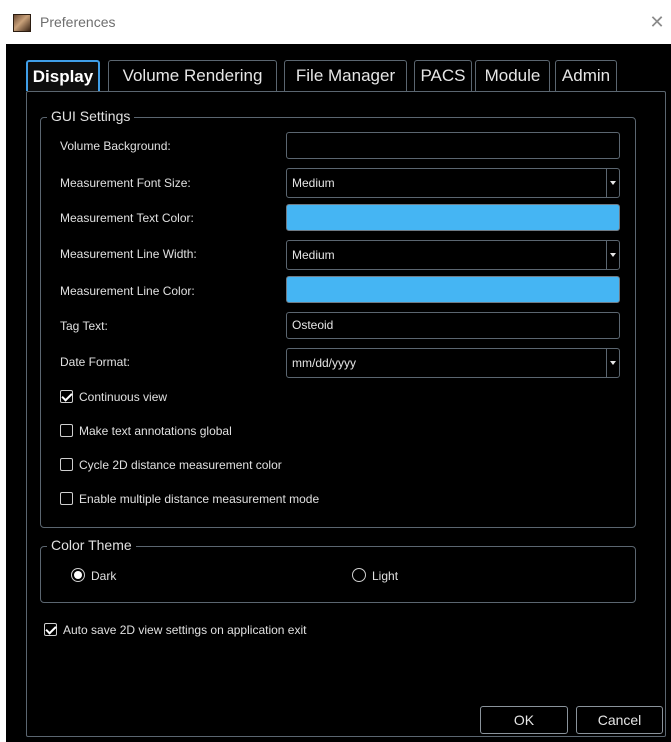  I want to click on text-annotations-global-checkbox, so click(66, 430).